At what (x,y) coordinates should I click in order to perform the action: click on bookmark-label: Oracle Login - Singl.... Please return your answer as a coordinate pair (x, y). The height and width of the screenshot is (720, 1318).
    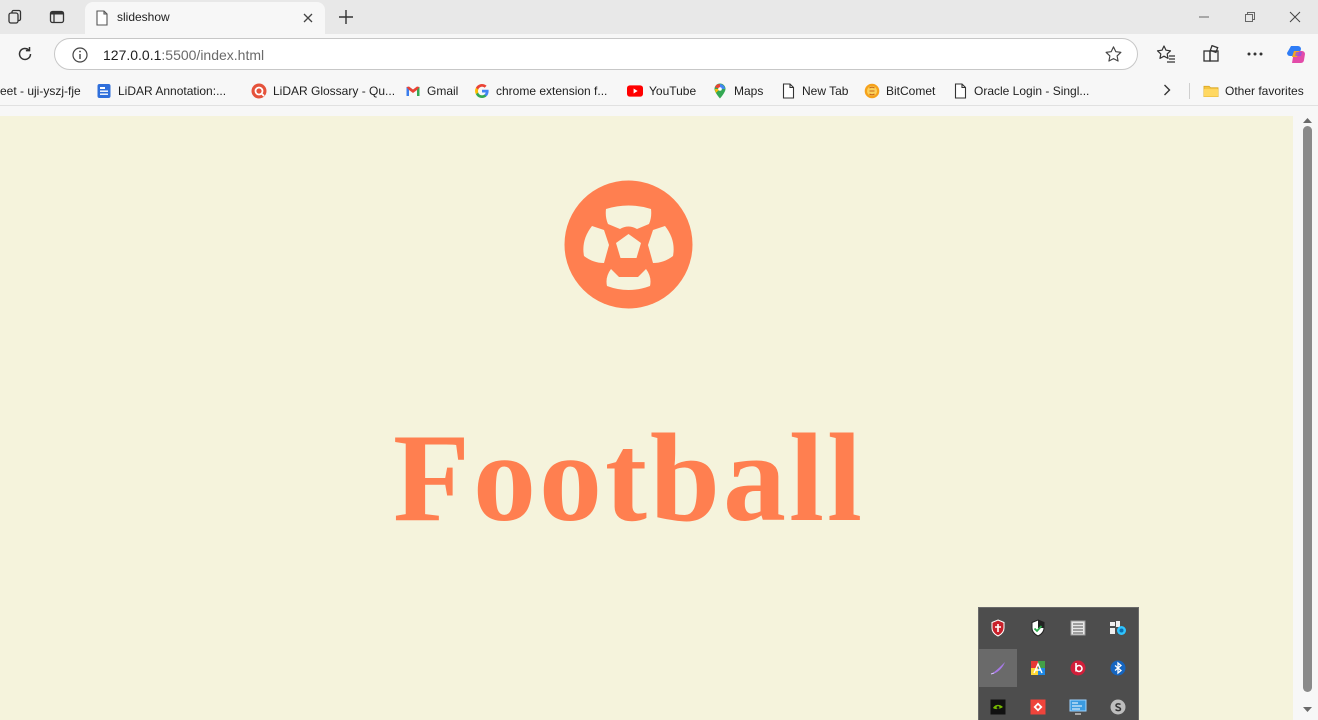
    Looking at the image, I should click on (1032, 91).